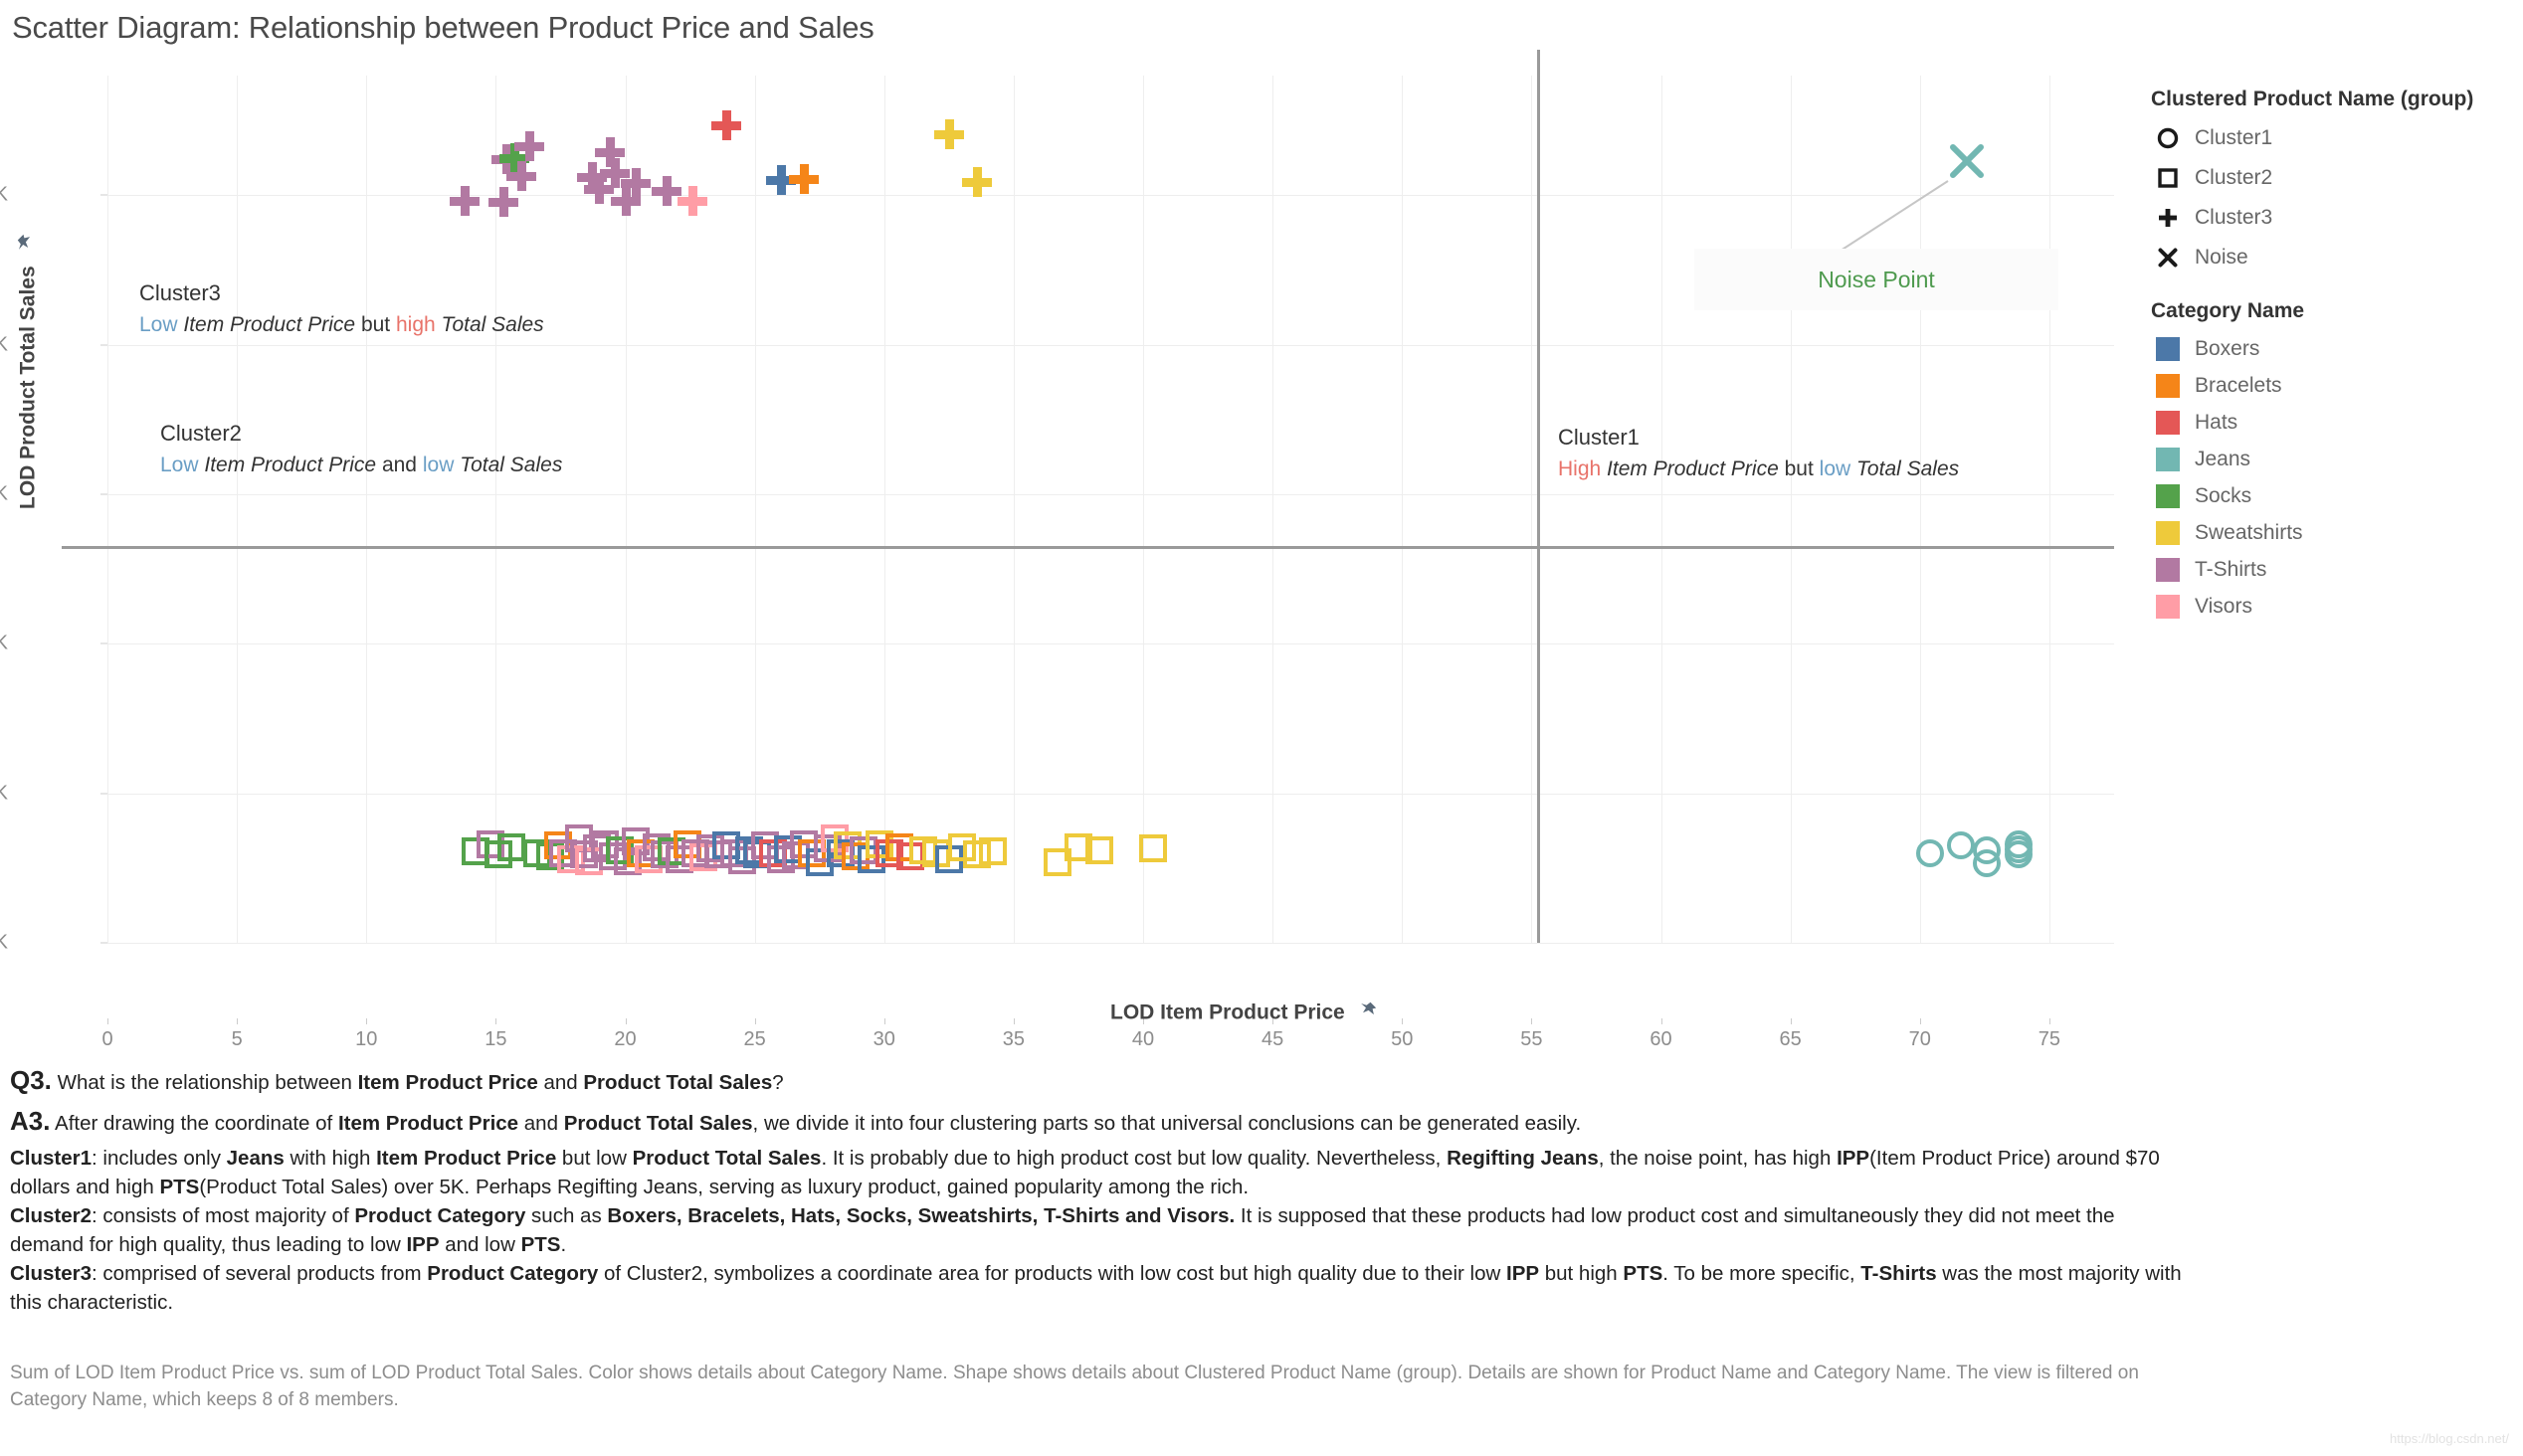  Describe the element at coordinates (2335, 348) in the screenshot. I see `legend-item-boxers: Boxers` at that location.